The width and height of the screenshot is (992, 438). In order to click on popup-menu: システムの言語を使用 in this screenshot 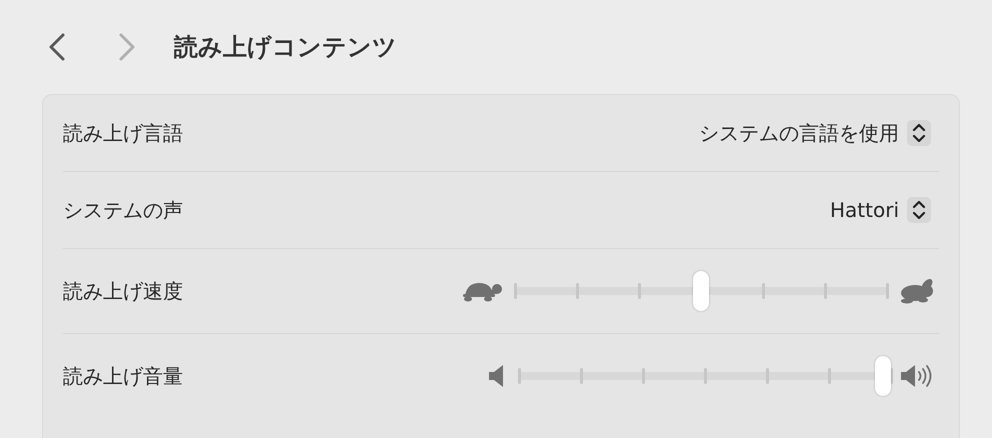, I will do `click(815, 133)`.